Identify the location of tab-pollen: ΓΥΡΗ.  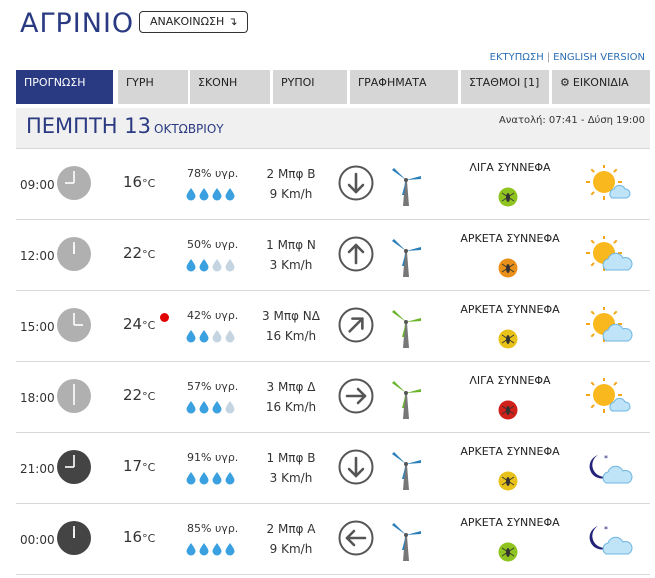
(153, 87).